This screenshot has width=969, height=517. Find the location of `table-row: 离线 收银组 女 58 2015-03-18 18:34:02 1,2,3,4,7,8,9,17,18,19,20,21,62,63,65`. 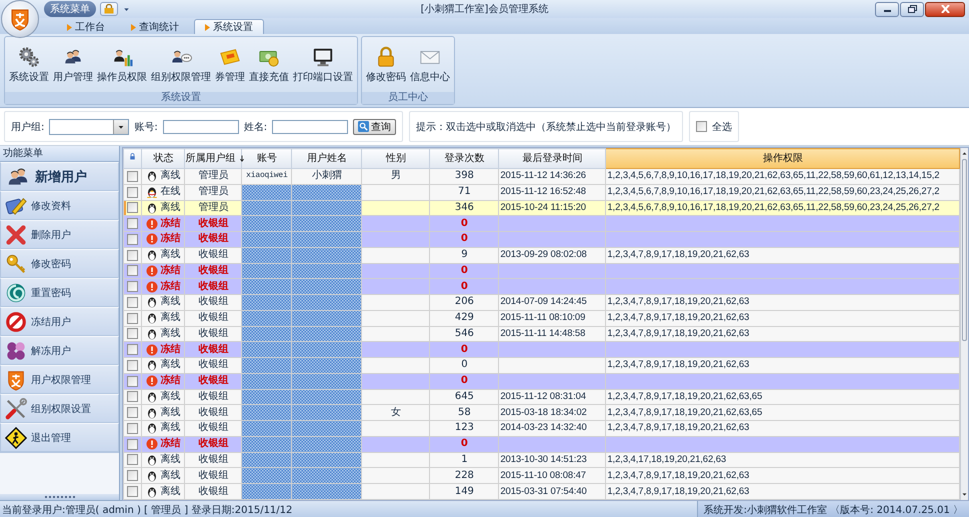

table-row: 离线 收银组 女 58 2015-03-18 18:34:02 1,2,3,4,7,8,9,17,18,19,20,21,62,63,65 is located at coordinates (542, 412).